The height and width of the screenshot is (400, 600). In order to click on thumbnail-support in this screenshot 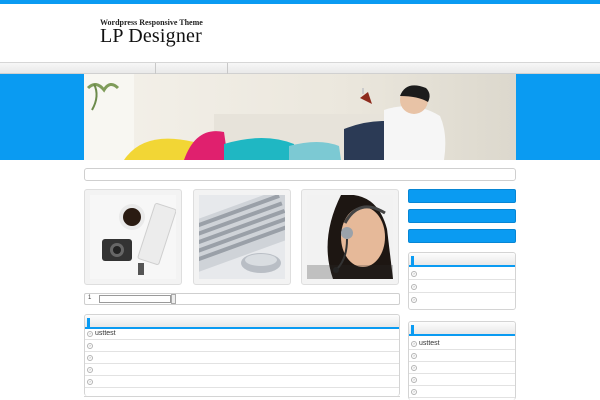, I will do `click(350, 237)`.